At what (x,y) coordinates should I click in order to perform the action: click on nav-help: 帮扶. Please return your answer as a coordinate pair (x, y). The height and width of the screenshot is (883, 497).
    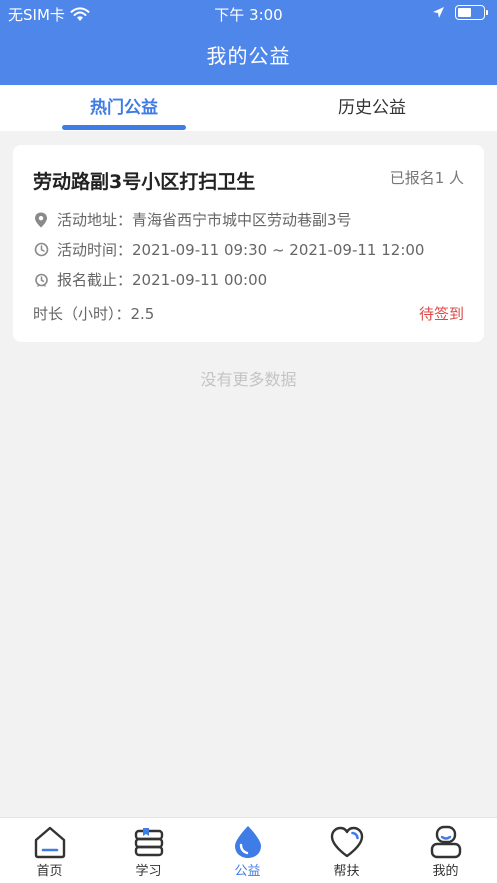
    Looking at the image, I should click on (346, 850).